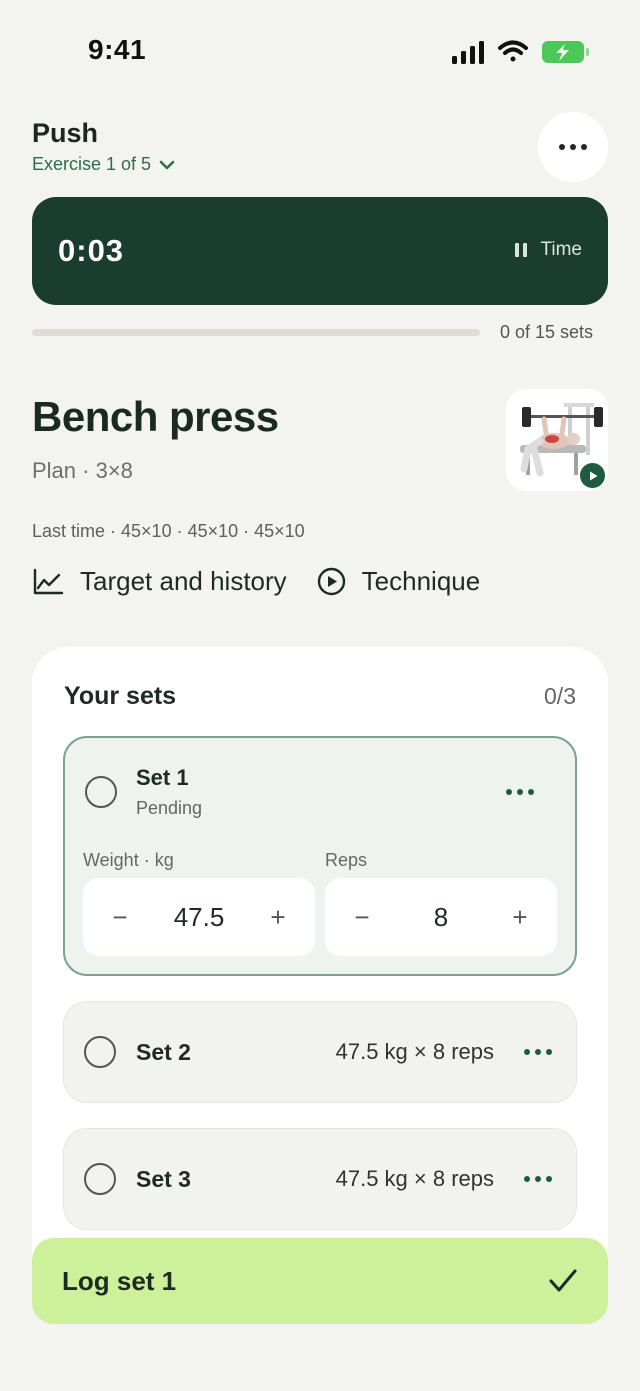 This screenshot has width=640, height=1391. Describe the element at coordinates (256, 332) in the screenshot. I see `sets-progress-bar` at that location.